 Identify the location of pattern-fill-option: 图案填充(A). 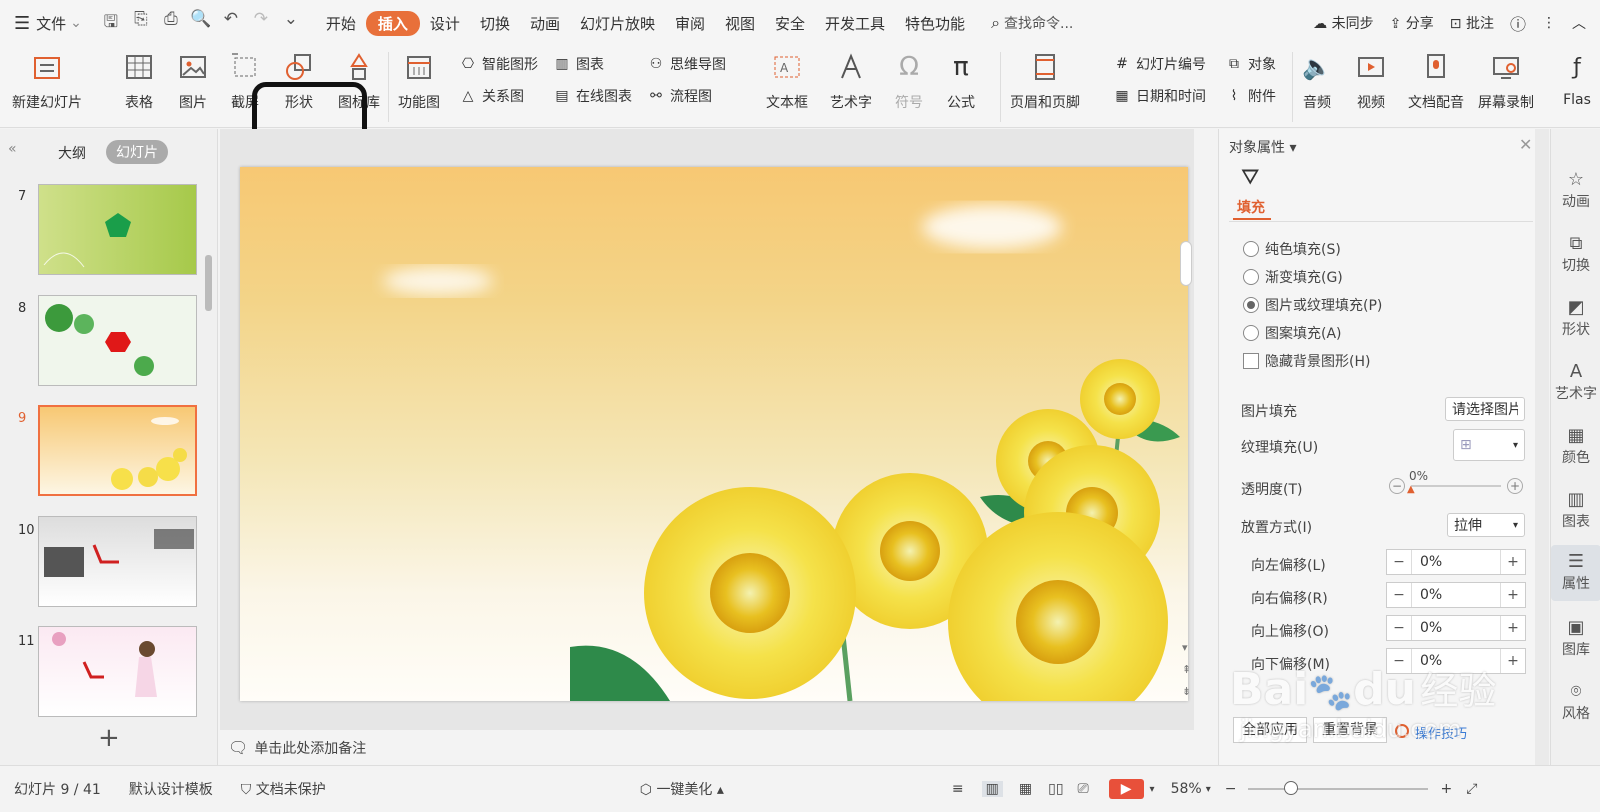
(1292, 333).